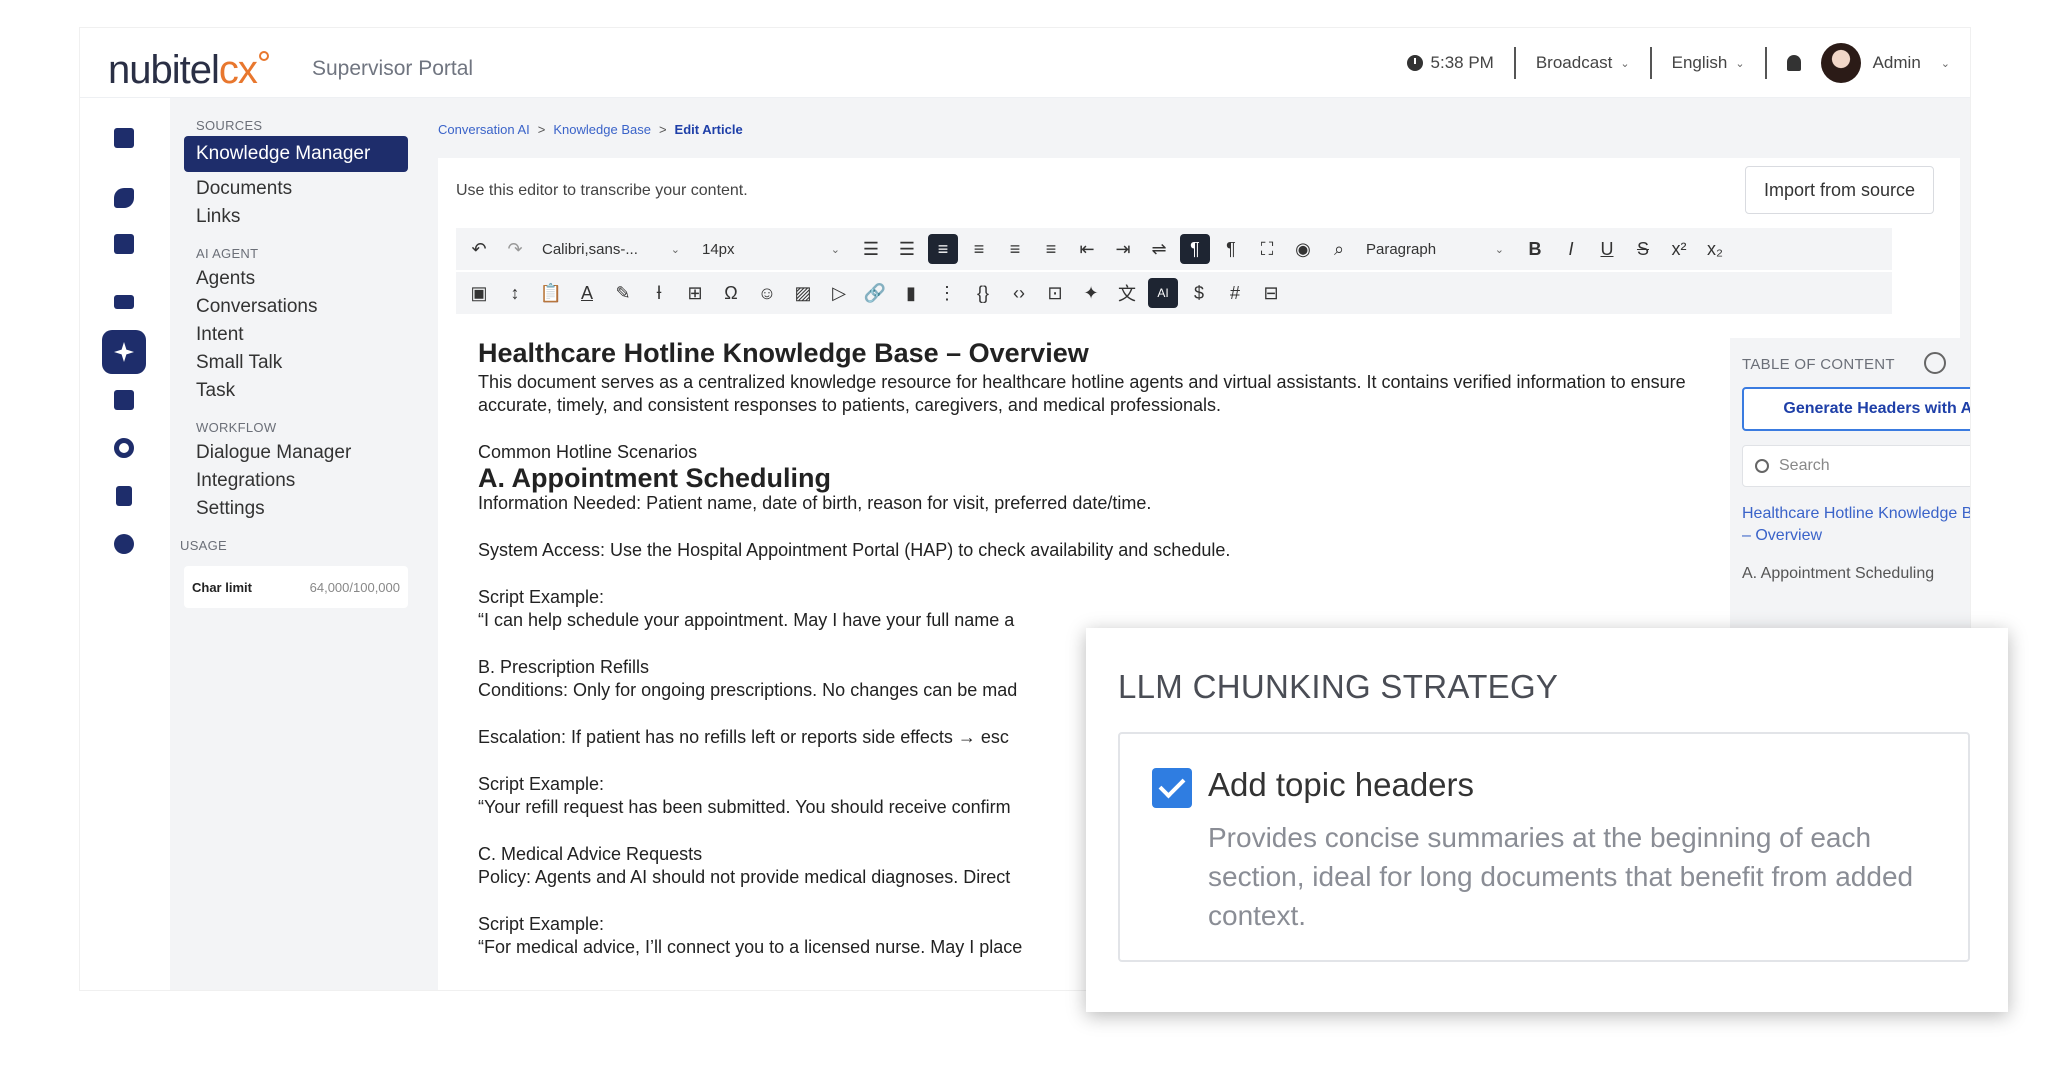 Image resolution: width=2048 pixels, height=1074 pixels. What do you see at coordinates (1195, 249) in the screenshot?
I see `ltr-icon: ¶` at bounding box center [1195, 249].